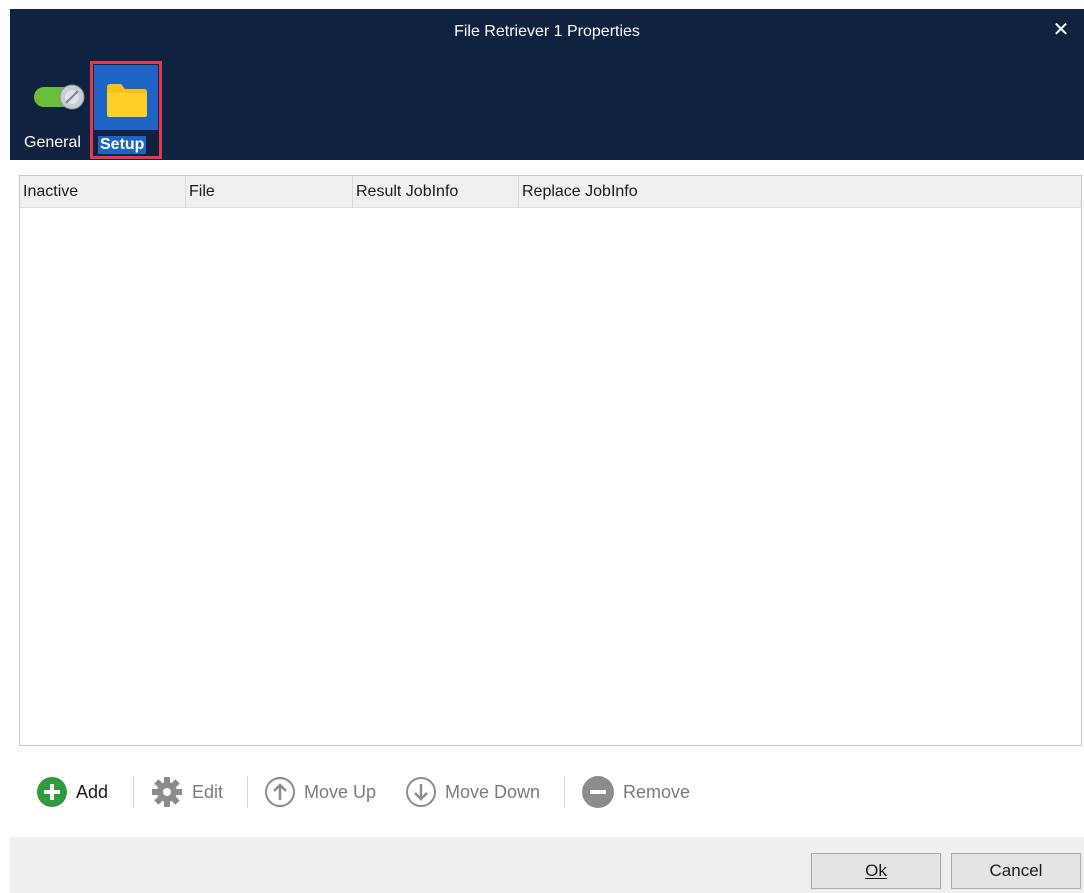 The image size is (1084, 893). Describe the element at coordinates (657, 791) in the screenshot. I see `remove-button-label: Remove` at that location.